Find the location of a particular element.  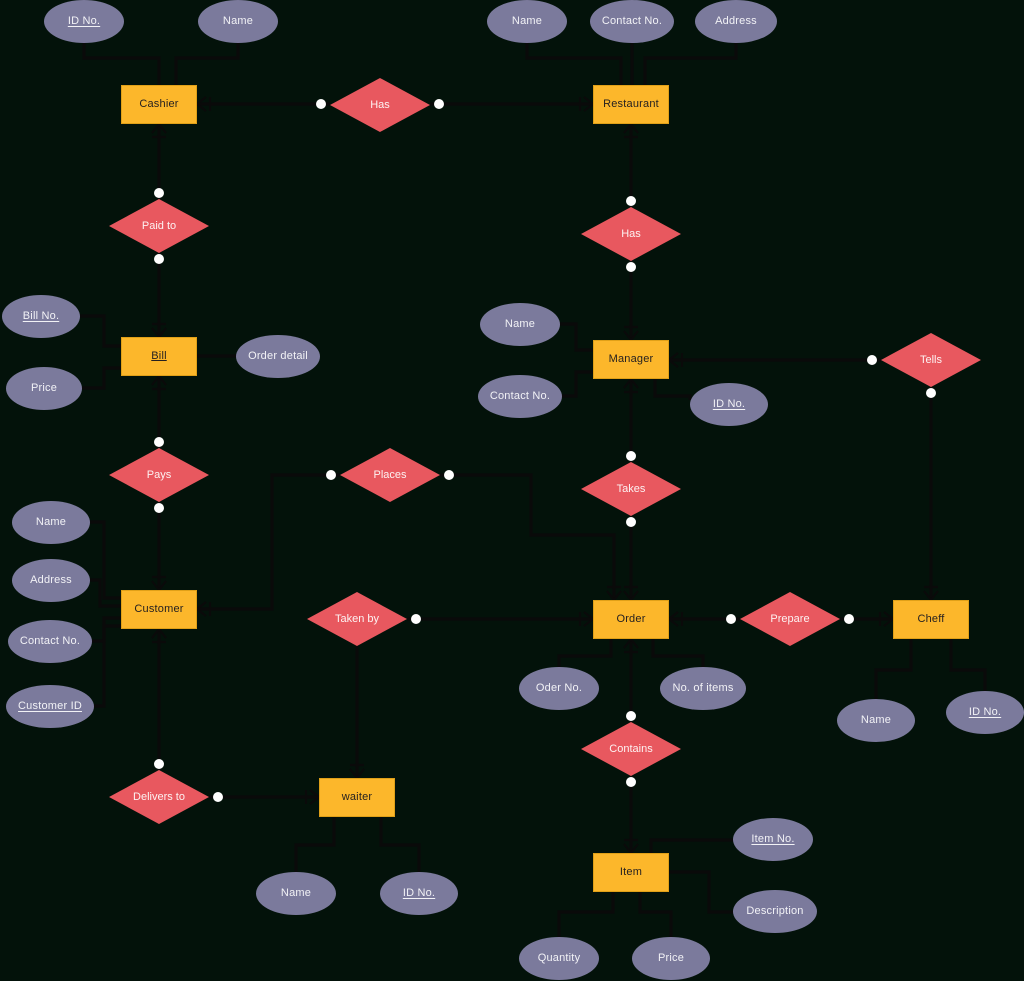

attribute-restaurant-address: Address is located at coordinates (736, 21).